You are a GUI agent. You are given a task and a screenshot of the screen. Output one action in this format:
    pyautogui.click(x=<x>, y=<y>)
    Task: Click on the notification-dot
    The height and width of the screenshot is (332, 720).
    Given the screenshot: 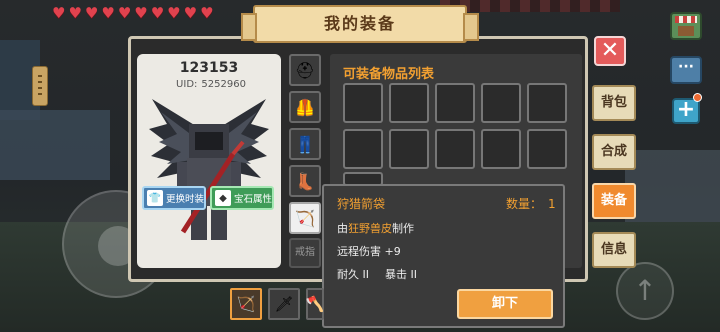 What is the action you would take?
    pyautogui.click(x=697, y=97)
    